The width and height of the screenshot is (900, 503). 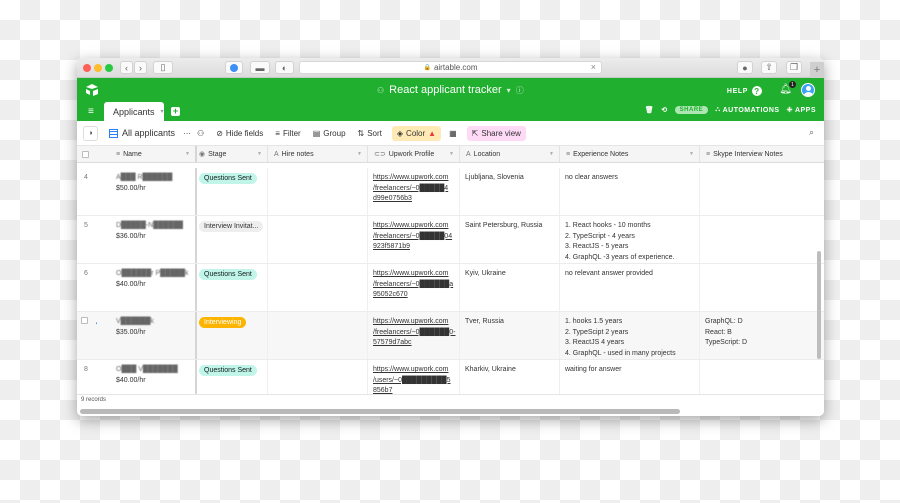 I want to click on maximize-window-button, so click(x=109, y=68).